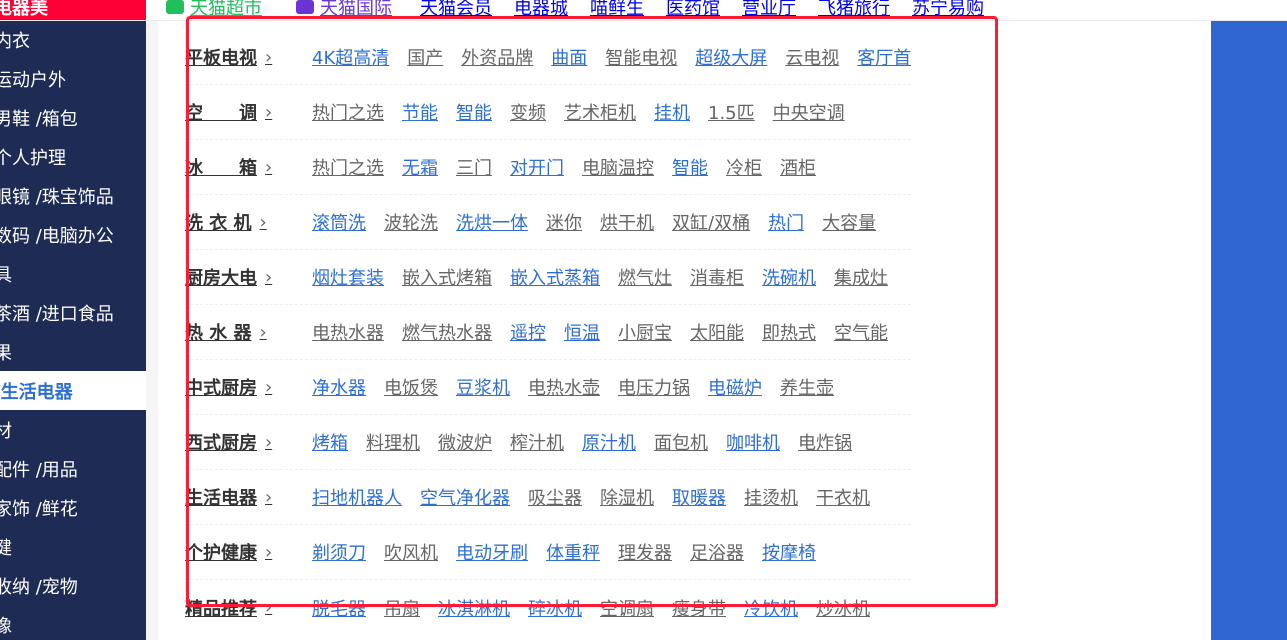 The image size is (1287, 640). I want to click on category-link: 冰淇淋机, so click(474, 608).